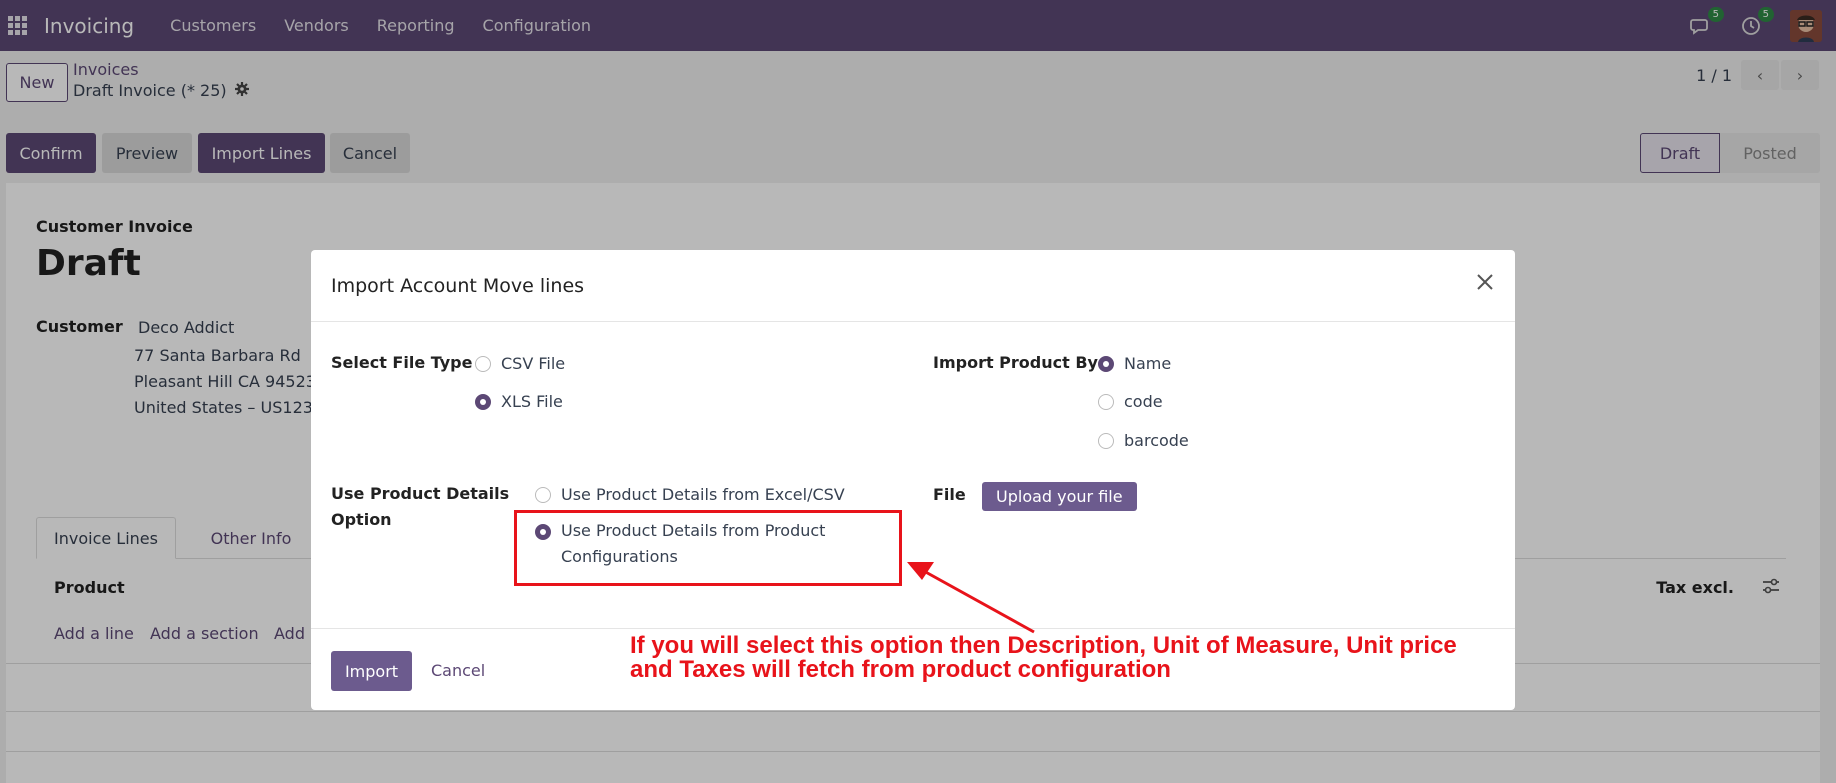 The image size is (1836, 783). What do you see at coordinates (361, 519) in the screenshot?
I see `product-details-option-label-line2: Option` at bounding box center [361, 519].